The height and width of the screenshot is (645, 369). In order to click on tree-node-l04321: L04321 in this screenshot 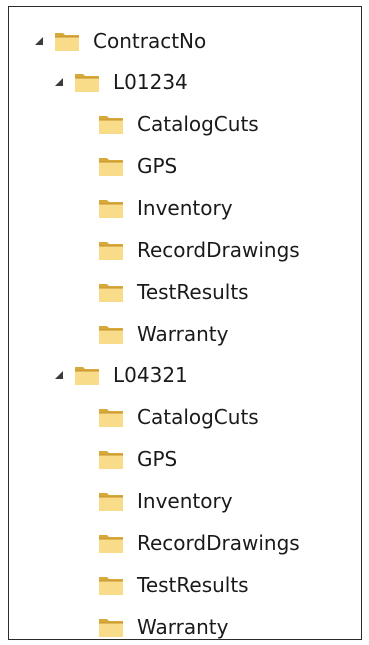, I will do `click(120, 375)`.